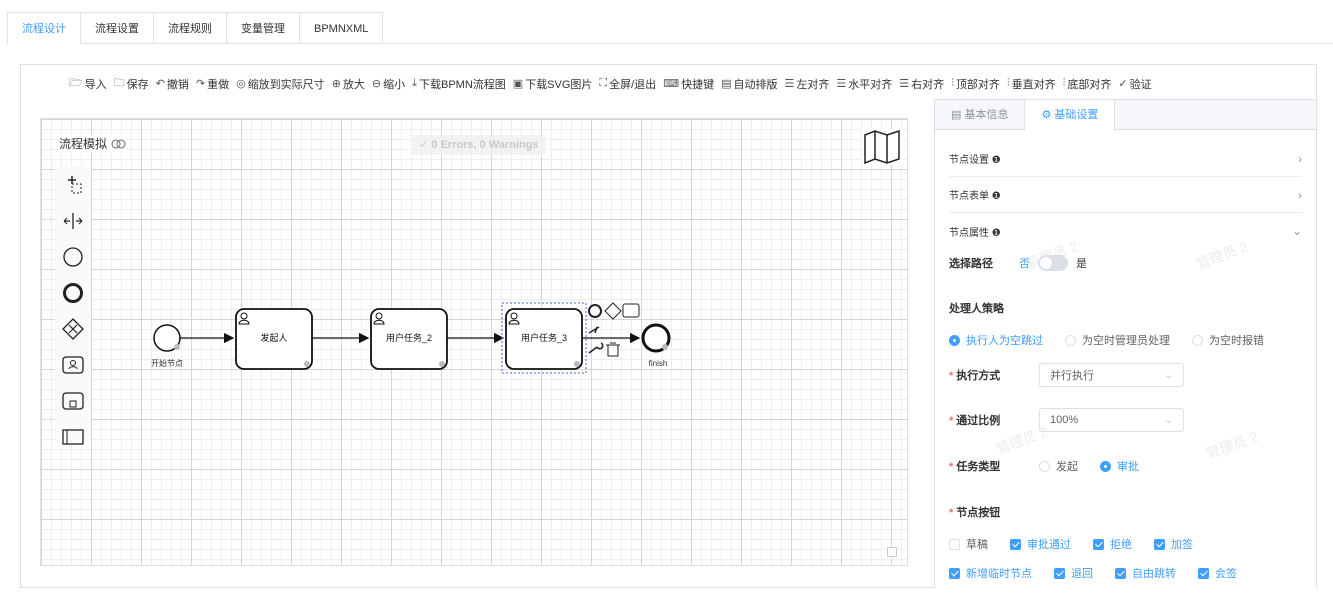 This screenshot has width=1333, height=595. What do you see at coordinates (1053, 263) in the screenshot?
I see `select-path-switch` at bounding box center [1053, 263].